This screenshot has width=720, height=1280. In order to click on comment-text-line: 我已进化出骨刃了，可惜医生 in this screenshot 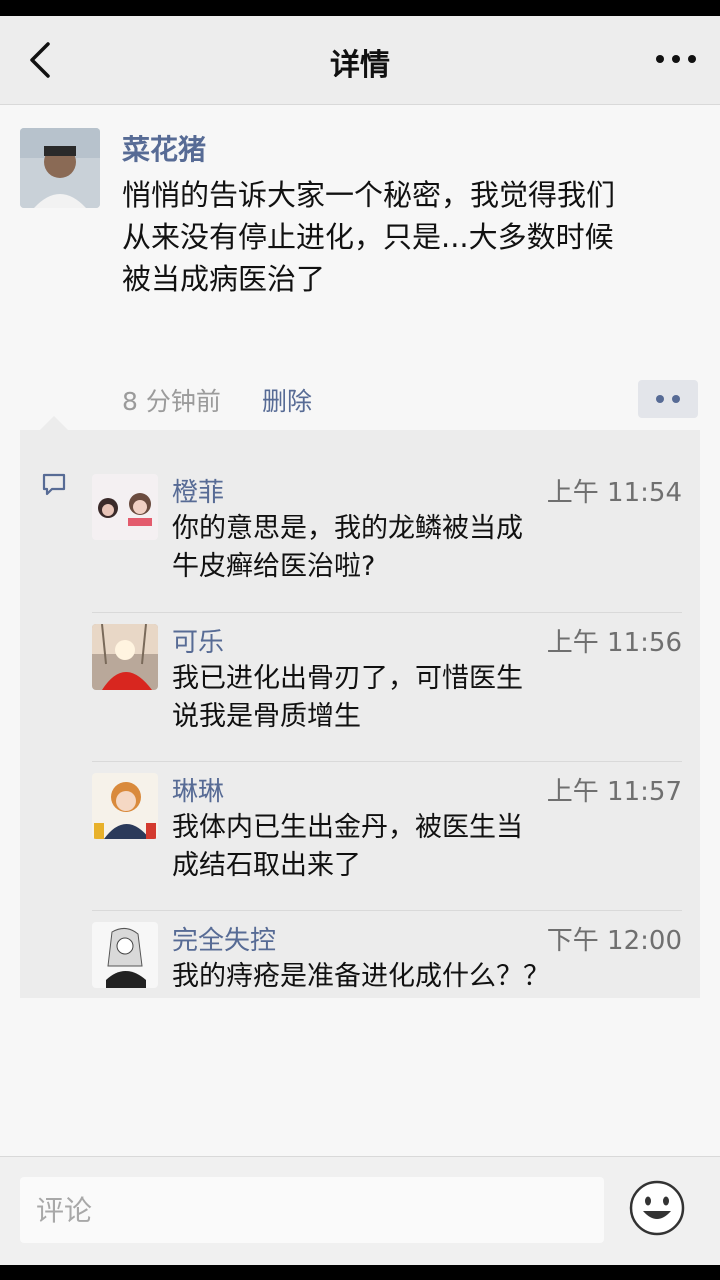, I will do `click(347, 678)`.